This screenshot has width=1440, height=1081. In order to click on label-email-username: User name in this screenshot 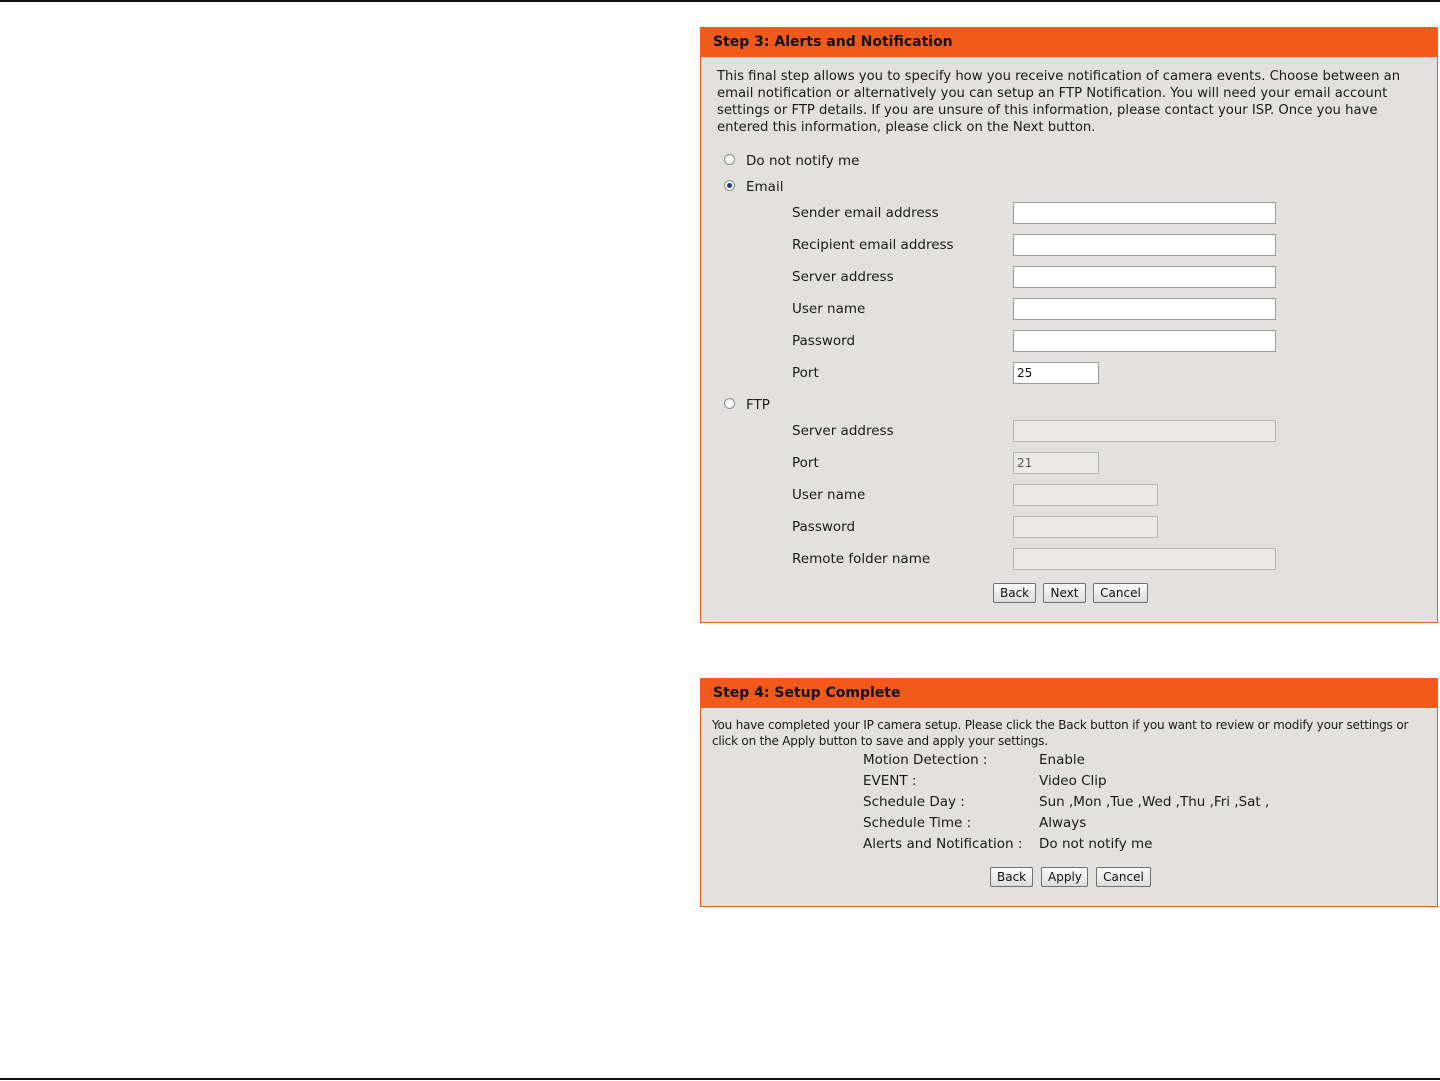, I will do `click(829, 309)`.